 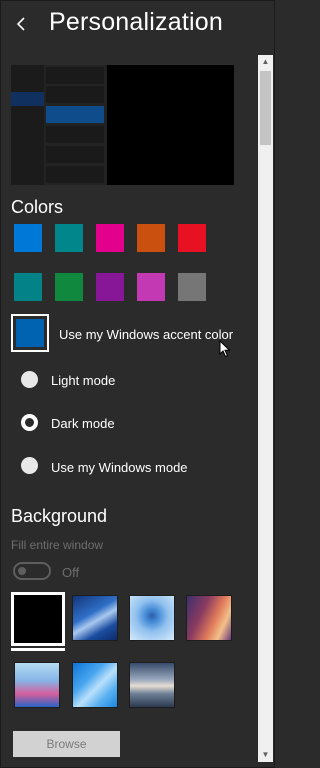 I want to click on scroll-up-icon: ▲, so click(x=265, y=62).